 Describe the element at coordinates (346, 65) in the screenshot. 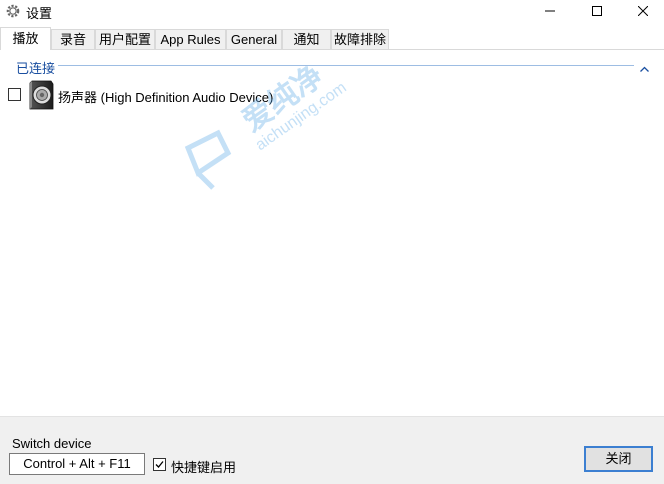

I see `group-divider` at that location.